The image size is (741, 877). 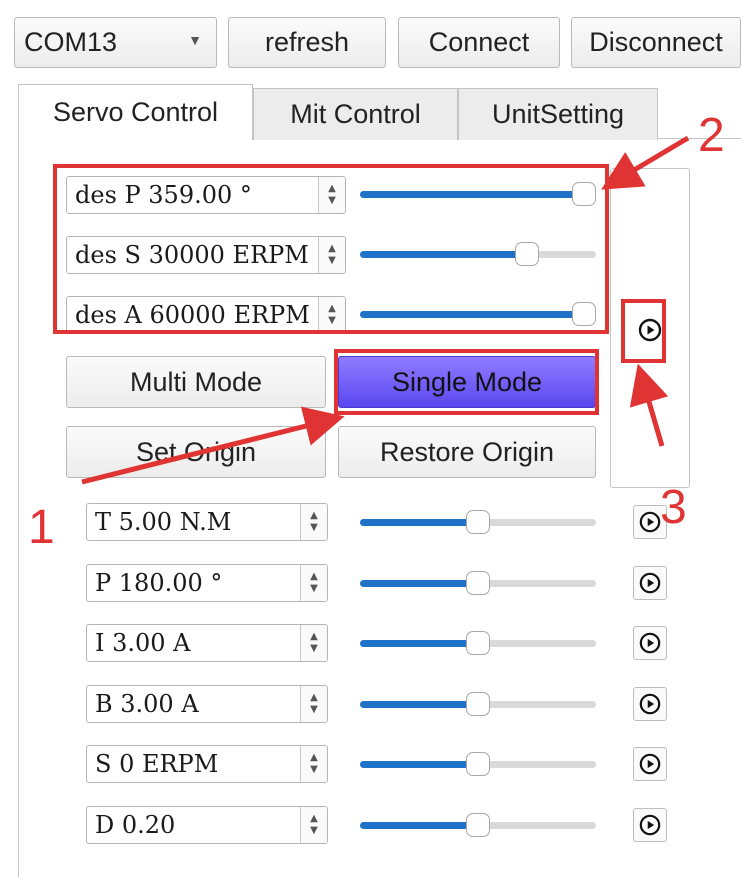 I want to click on annotation-label-2: 2, so click(x=711, y=135).